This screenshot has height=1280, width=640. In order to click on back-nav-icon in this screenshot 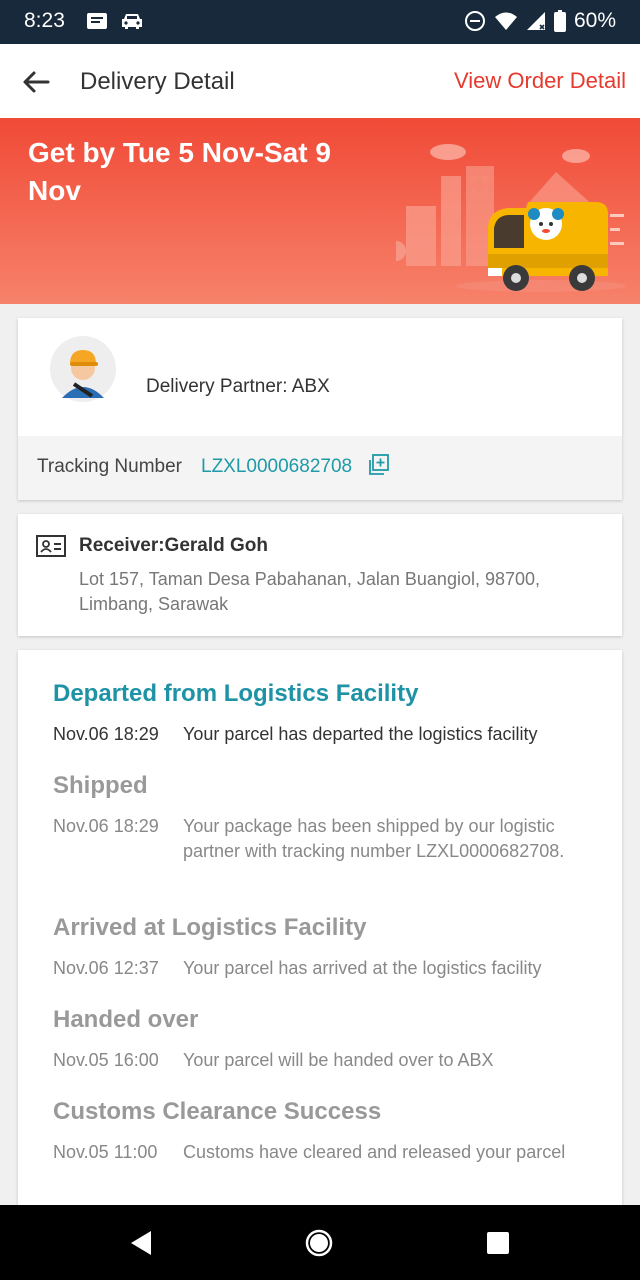, I will do `click(141, 1243)`.